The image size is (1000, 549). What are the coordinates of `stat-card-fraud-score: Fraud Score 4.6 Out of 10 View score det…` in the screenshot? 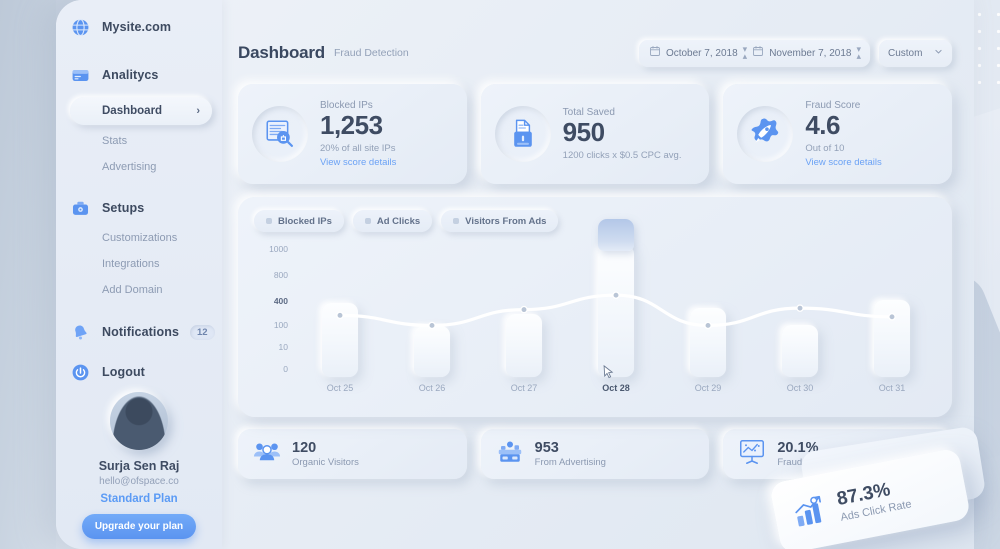 It's located at (838, 134).